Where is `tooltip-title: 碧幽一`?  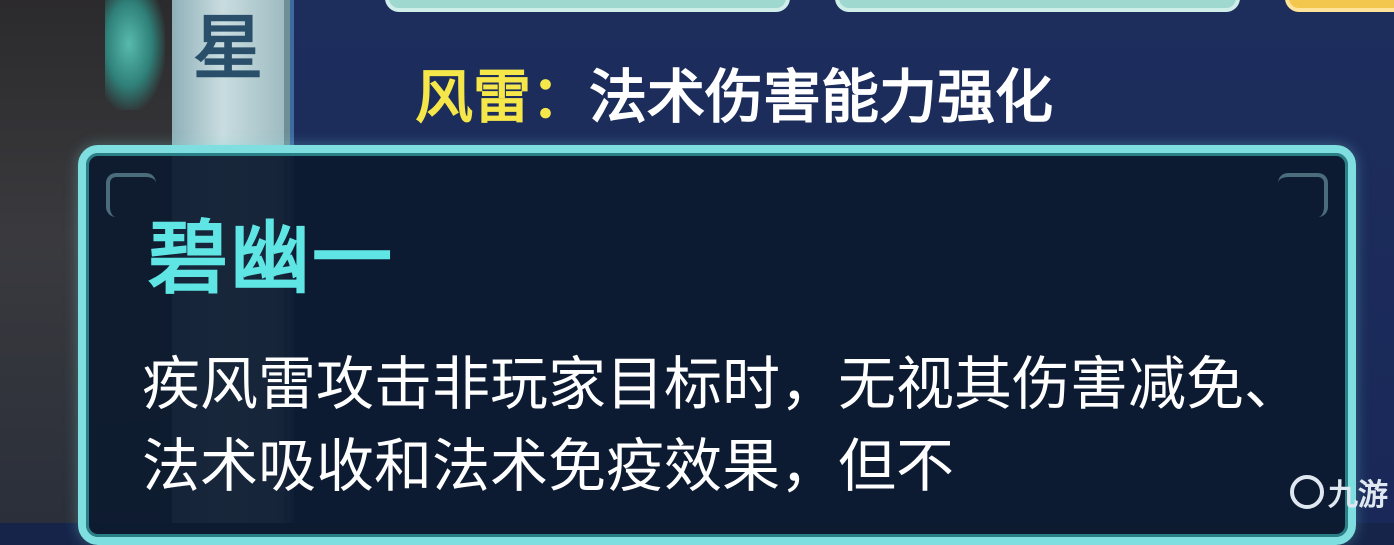
tooltip-title: 碧幽一 is located at coordinates (271, 258).